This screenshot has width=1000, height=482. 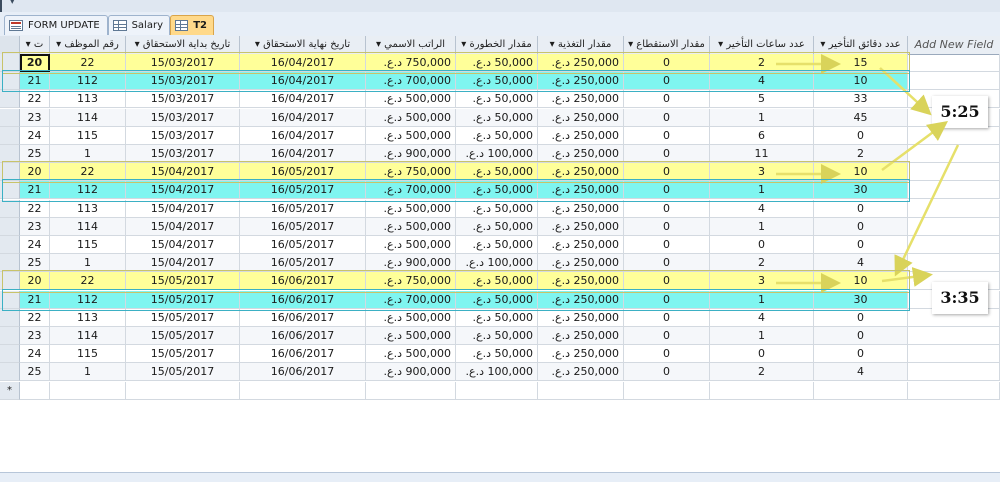 I want to click on cell-late-hours: 0, so click(x=762, y=354).